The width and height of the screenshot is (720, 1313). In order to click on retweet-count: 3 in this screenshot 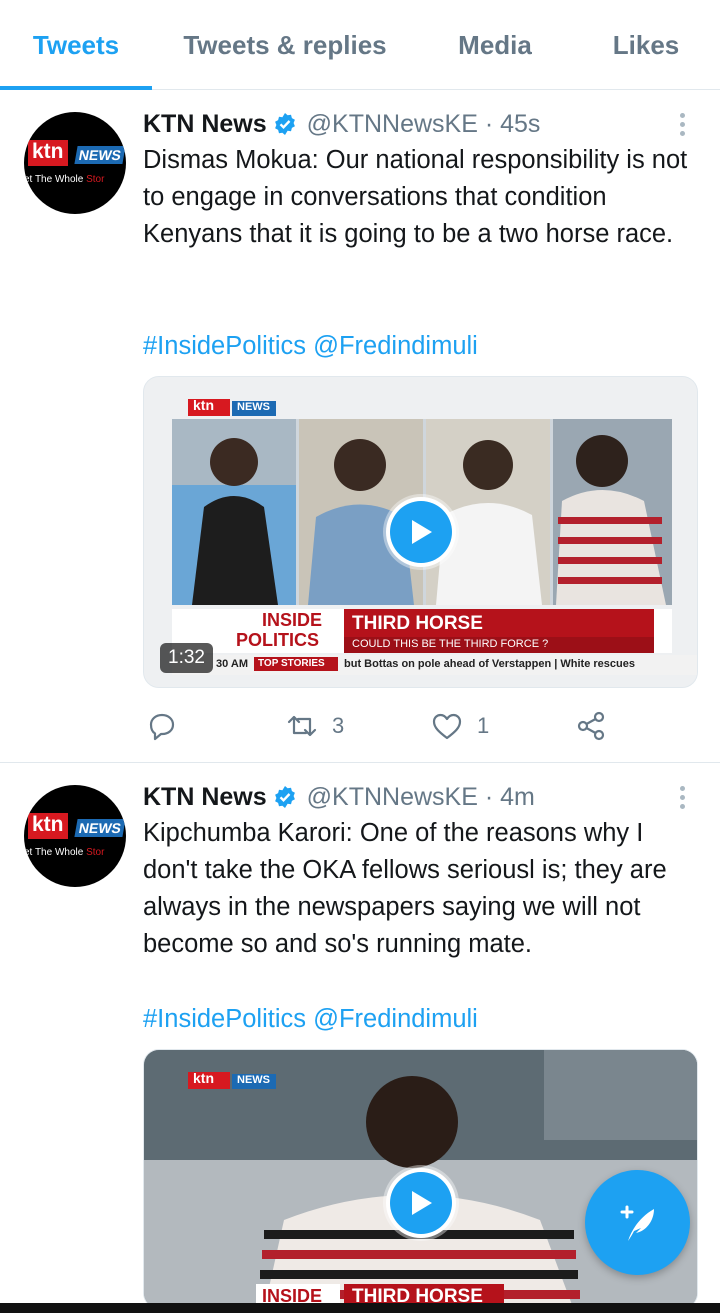, I will do `click(338, 725)`.